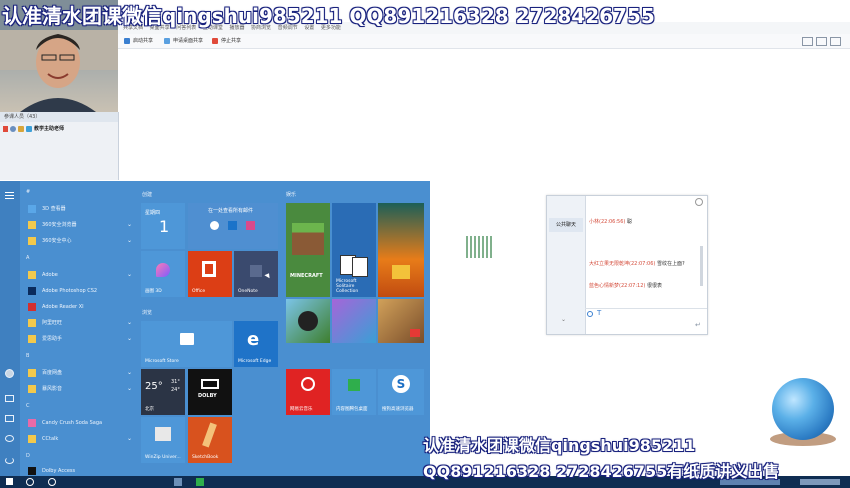  Describe the element at coordinates (27, 356) in the screenshot. I see `section-letter: B` at that location.